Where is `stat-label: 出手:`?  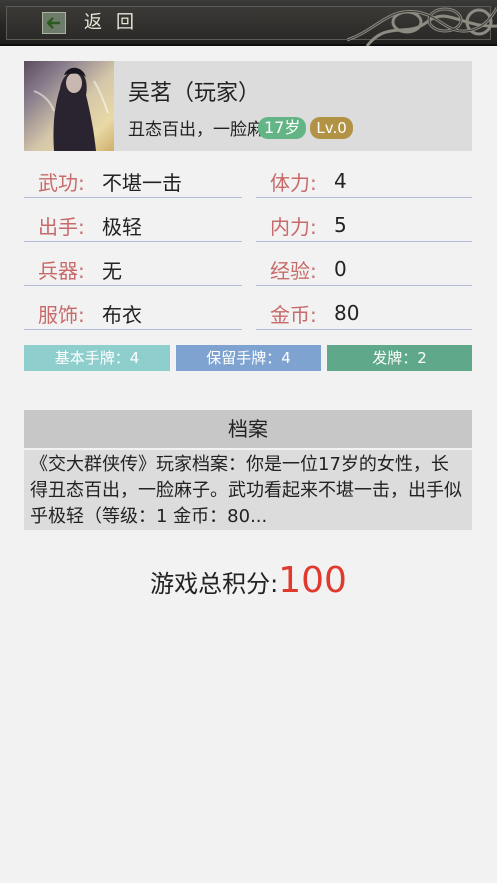 stat-label: 出手: is located at coordinates (61, 226).